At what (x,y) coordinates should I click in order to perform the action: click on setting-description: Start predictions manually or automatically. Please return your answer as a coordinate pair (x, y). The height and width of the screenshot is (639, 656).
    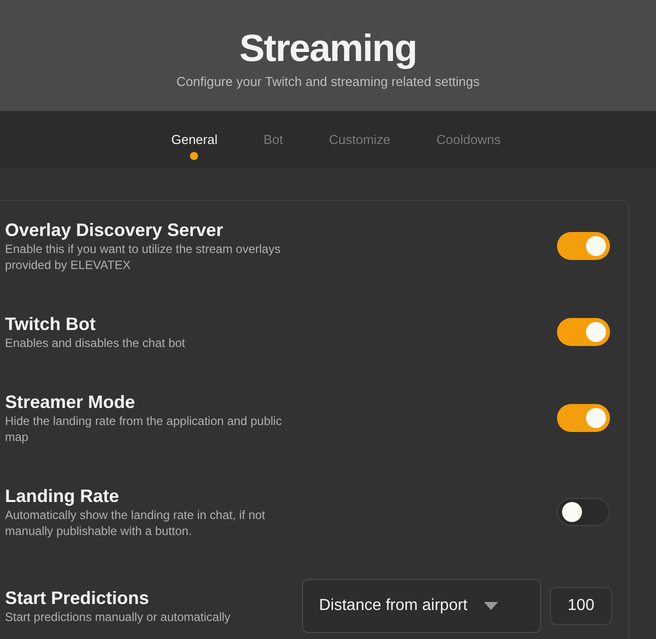
    Looking at the image, I should click on (118, 617).